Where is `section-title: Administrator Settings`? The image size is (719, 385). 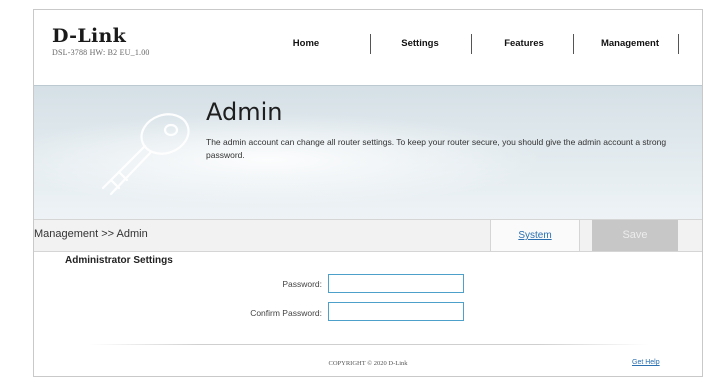 section-title: Administrator Settings is located at coordinates (119, 260).